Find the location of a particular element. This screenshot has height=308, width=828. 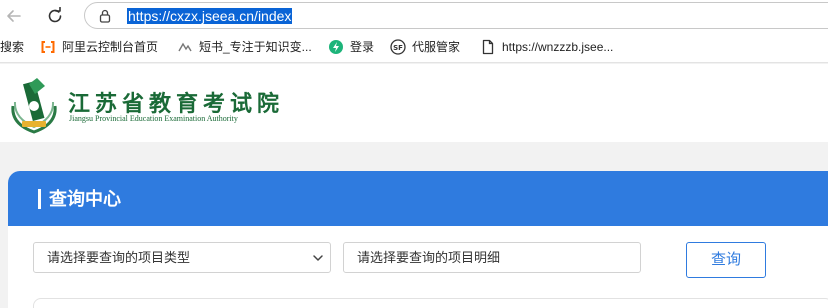

site-logo-emblem is located at coordinates (34, 104).